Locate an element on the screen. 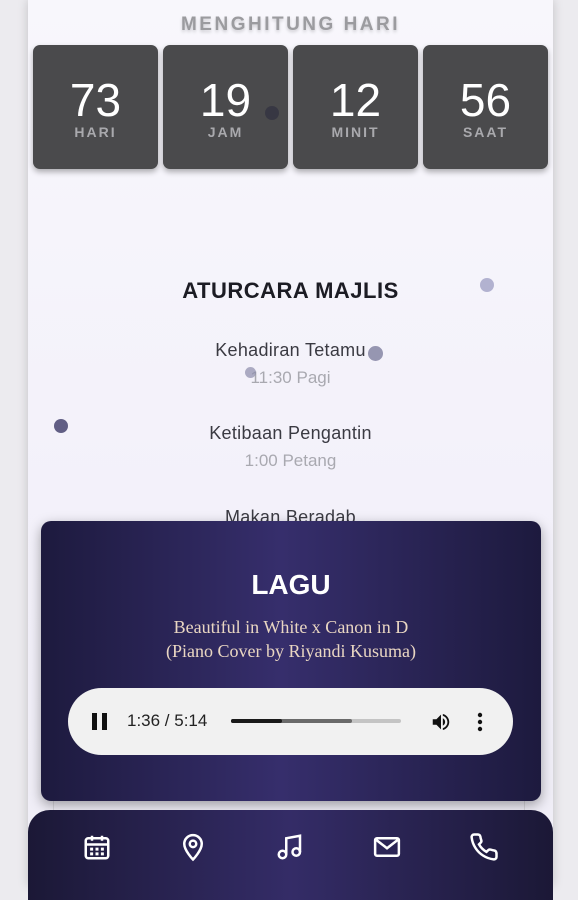  countdown-seconds-label: SAAT is located at coordinates (485, 132).